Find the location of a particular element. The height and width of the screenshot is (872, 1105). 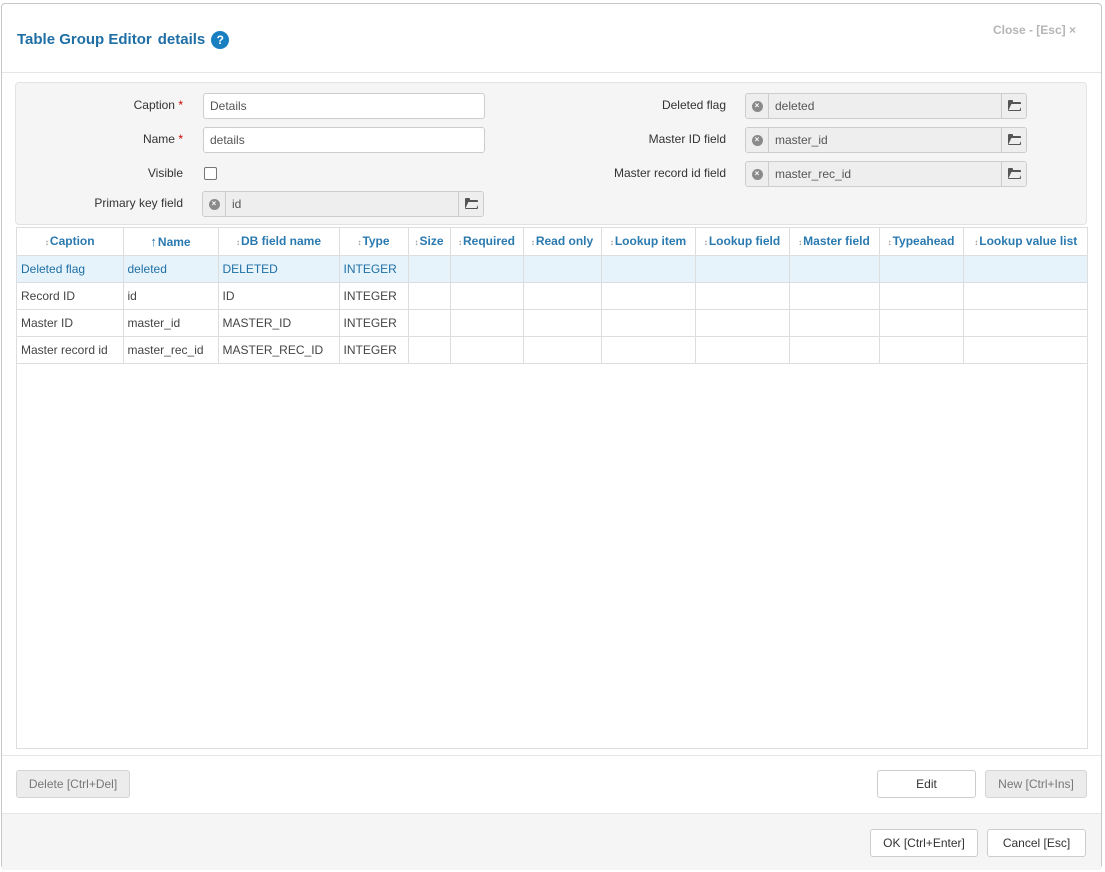

column-header-required: ↕Required is located at coordinates (487, 242).